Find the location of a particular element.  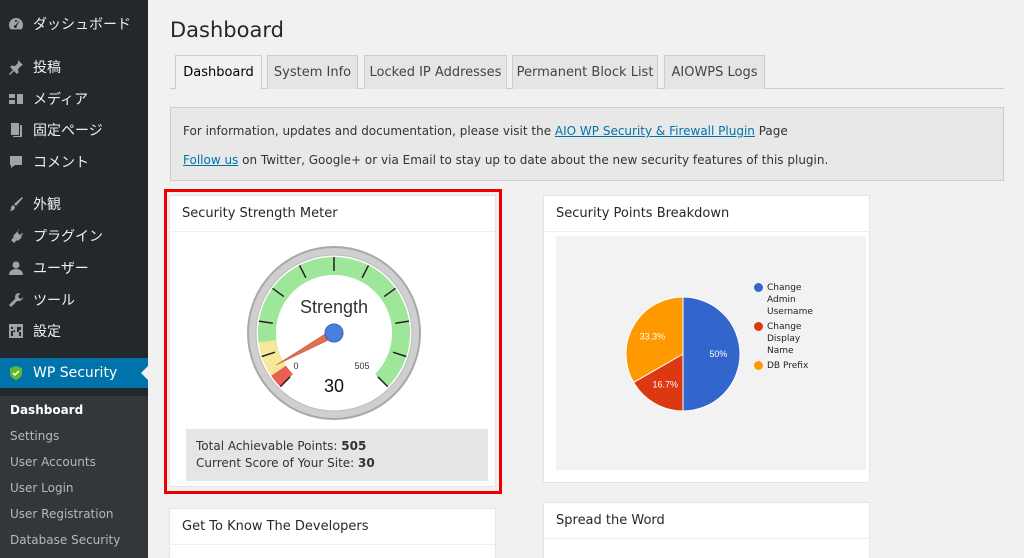

sidebar-item-label: 投稿 is located at coordinates (47, 68).